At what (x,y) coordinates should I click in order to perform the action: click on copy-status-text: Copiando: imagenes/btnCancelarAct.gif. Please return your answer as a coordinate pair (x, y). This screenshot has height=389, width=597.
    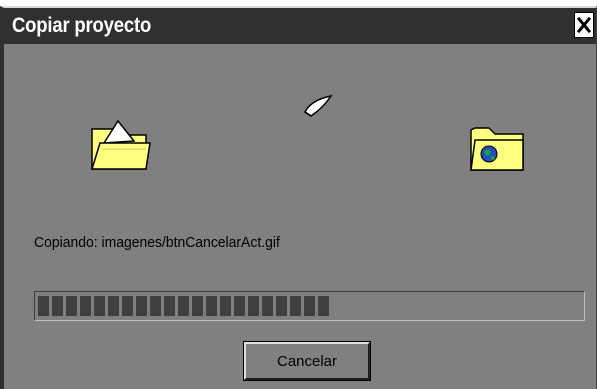
    Looking at the image, I should click on (157, 242).